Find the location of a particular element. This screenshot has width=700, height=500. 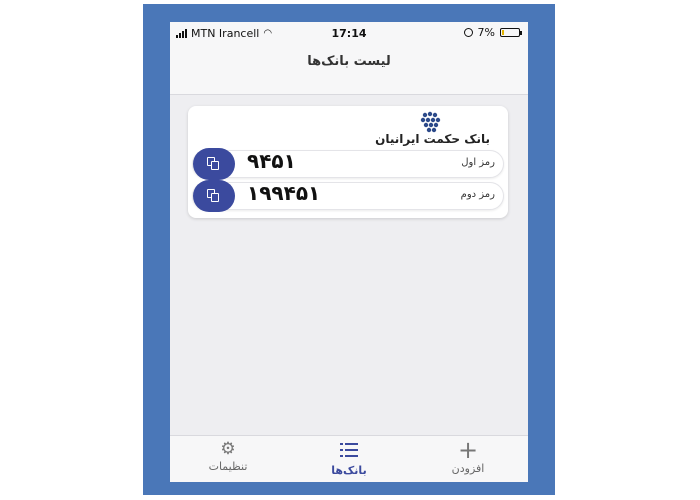

battery-icon is located at coordinates (511, 32).